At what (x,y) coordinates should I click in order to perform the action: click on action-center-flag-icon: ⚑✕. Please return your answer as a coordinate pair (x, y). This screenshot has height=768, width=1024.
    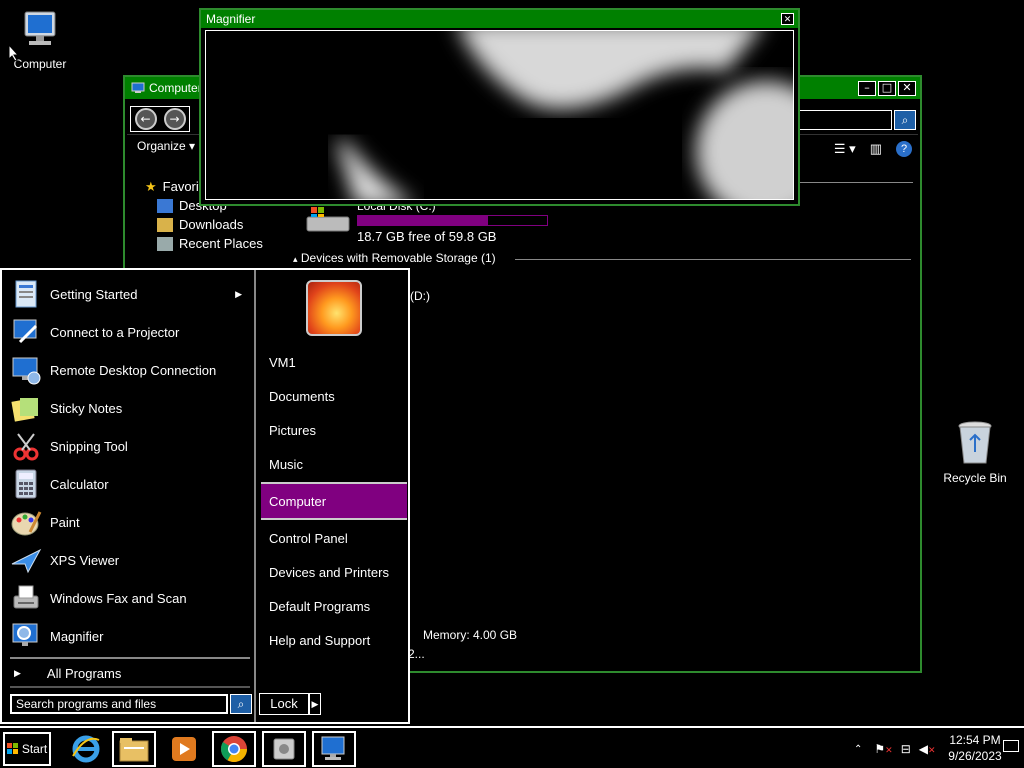
    Looking at the image, I should click on (883, 749).